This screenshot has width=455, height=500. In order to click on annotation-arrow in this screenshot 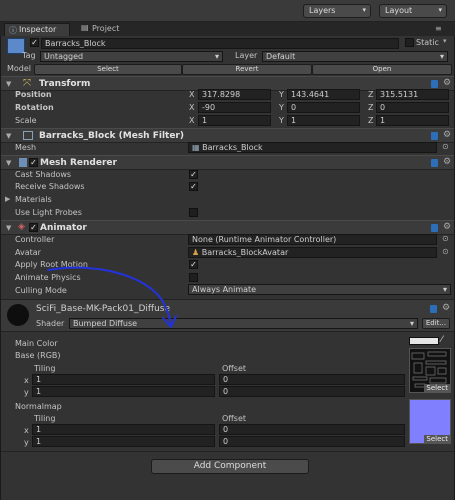, I will do `click(112, 297)`.